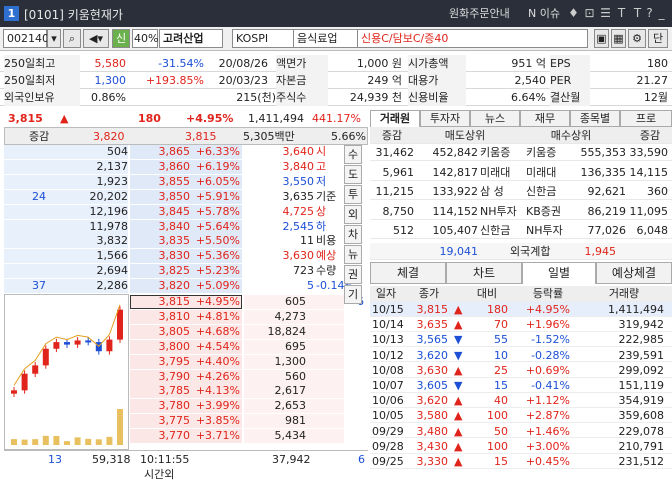 Image resolution: width=672 pixels, height=482 pixels. I want to click on side-tab-1: 도, so click(353, 174).